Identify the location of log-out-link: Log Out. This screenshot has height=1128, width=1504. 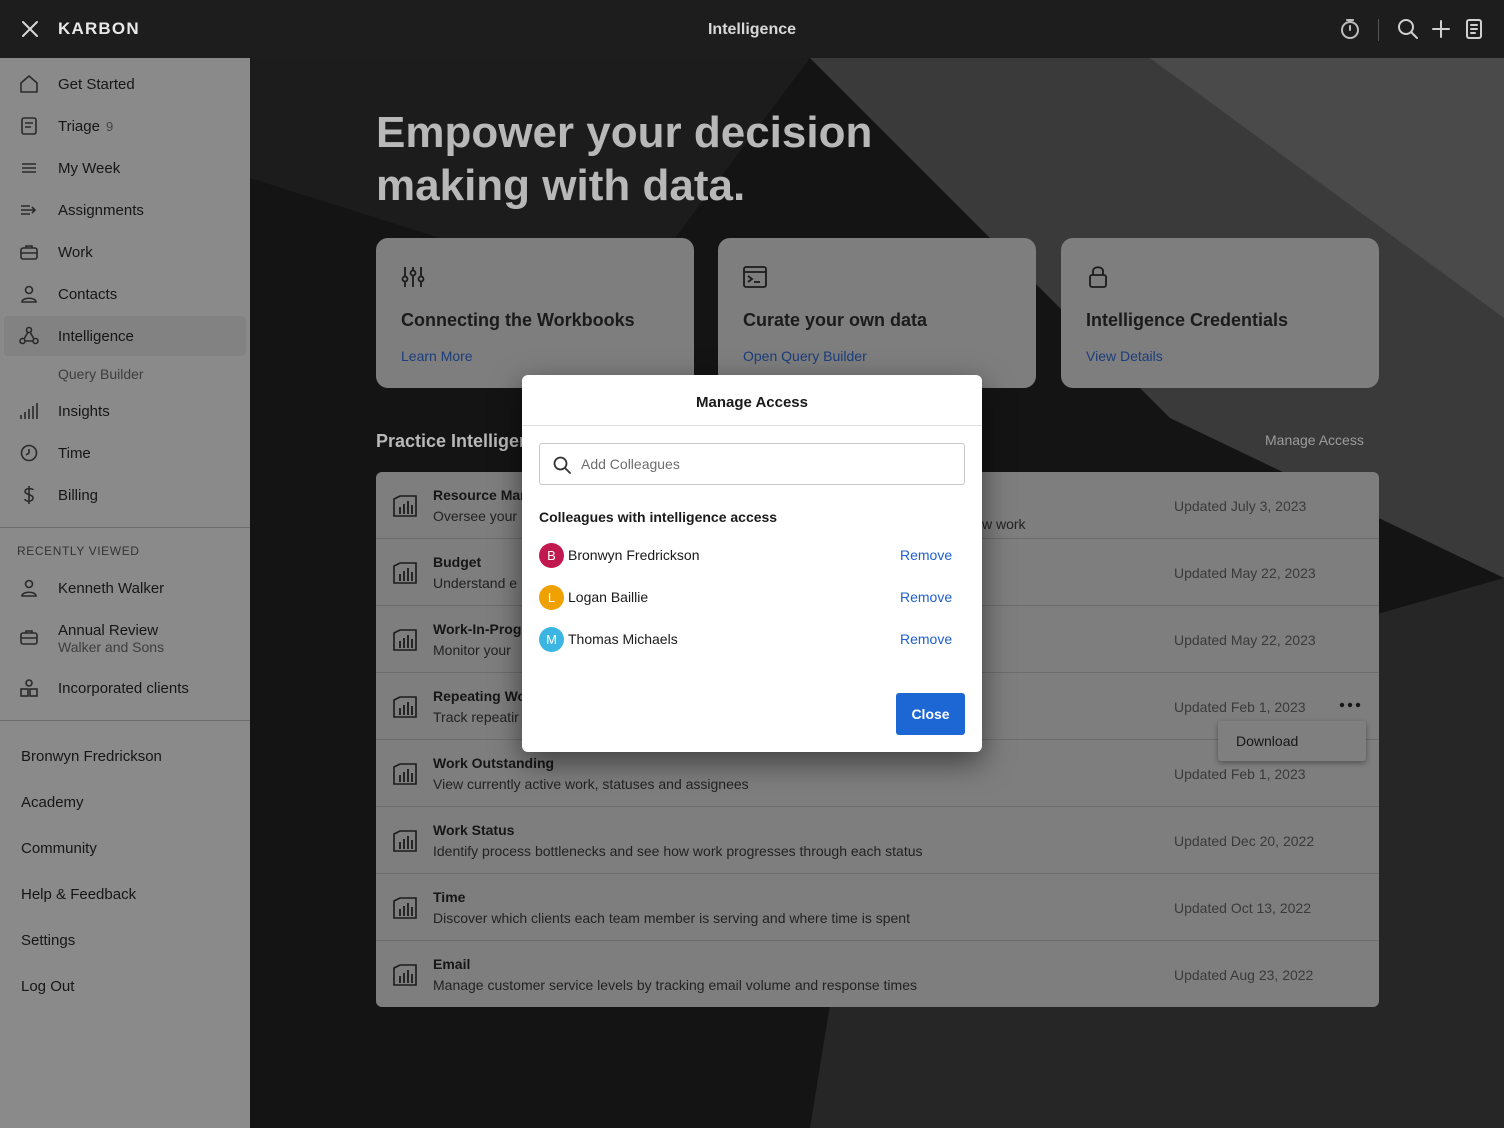
(47, 986).